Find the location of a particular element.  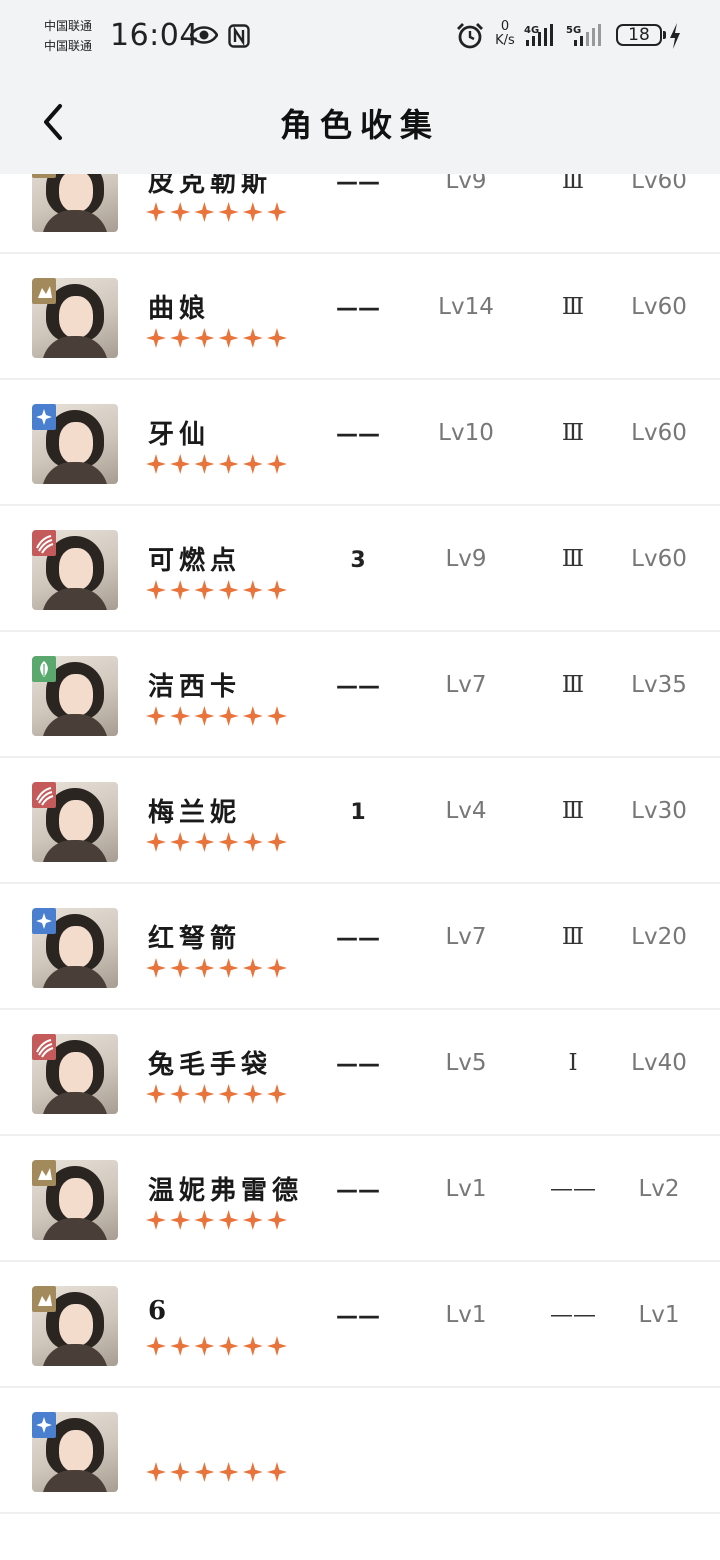

character-row: 温妮弗雷德 —— Lv1 —— Lv2 is located at coordinates (360, 1199).